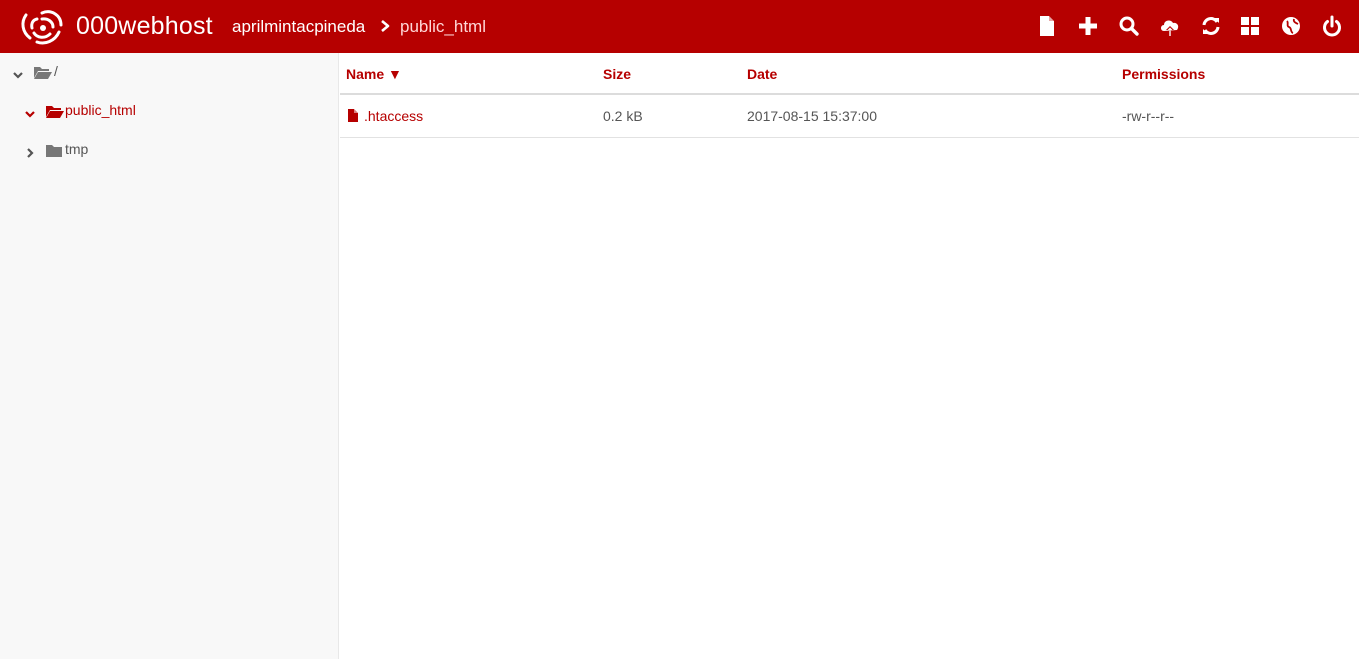 The height and width of the screenshot is (659, 1359). Describe the element at coordinates (849, 74) in the screenshot. I see `table-header: Name ▼ Size Date Permissions` at that location.